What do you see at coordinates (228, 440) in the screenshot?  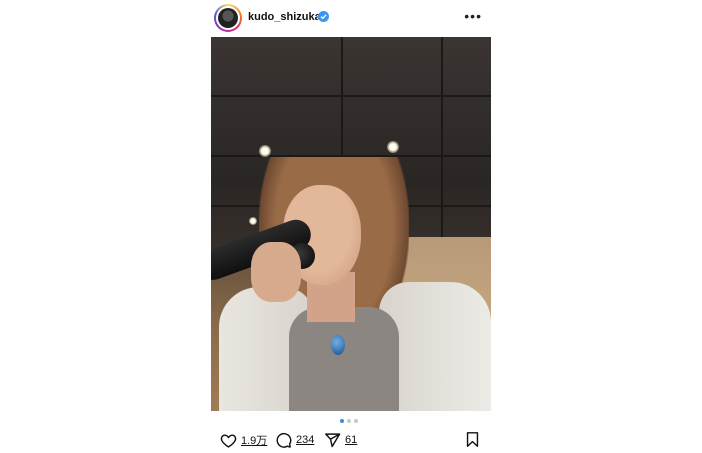 I see `heart-icon` at bounding box center [228, 440].